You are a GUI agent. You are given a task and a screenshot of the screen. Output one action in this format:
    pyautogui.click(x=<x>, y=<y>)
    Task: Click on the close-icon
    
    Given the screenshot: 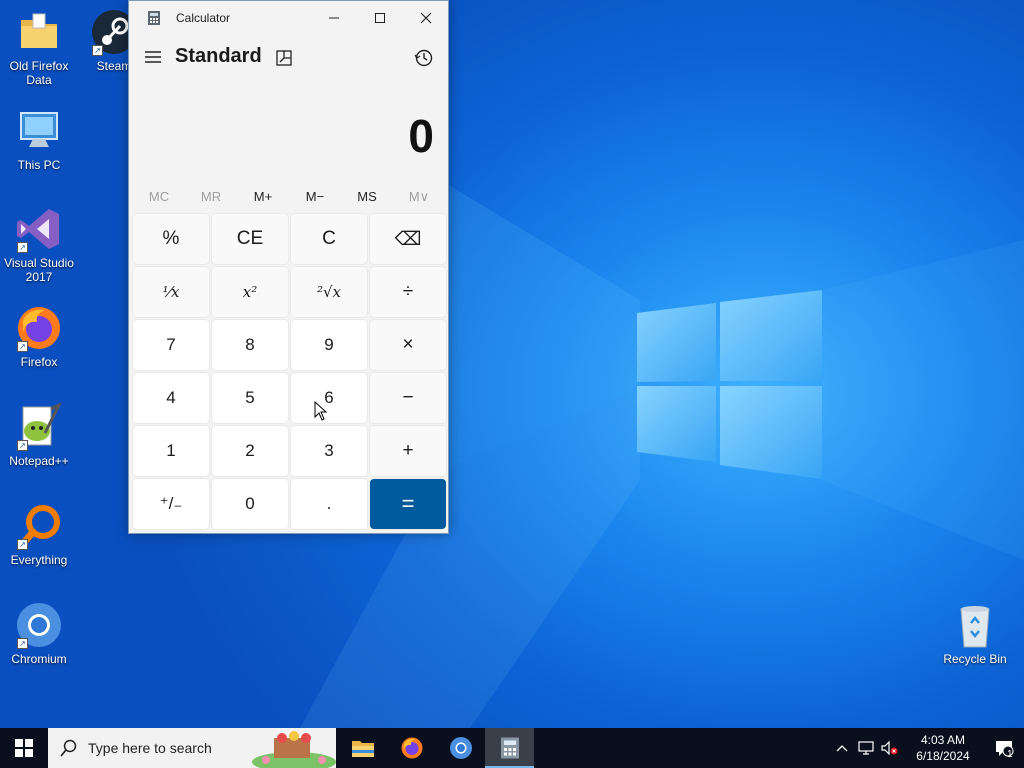 What is the action you would take?
    pyautogui.click(x=426, y=18)
    